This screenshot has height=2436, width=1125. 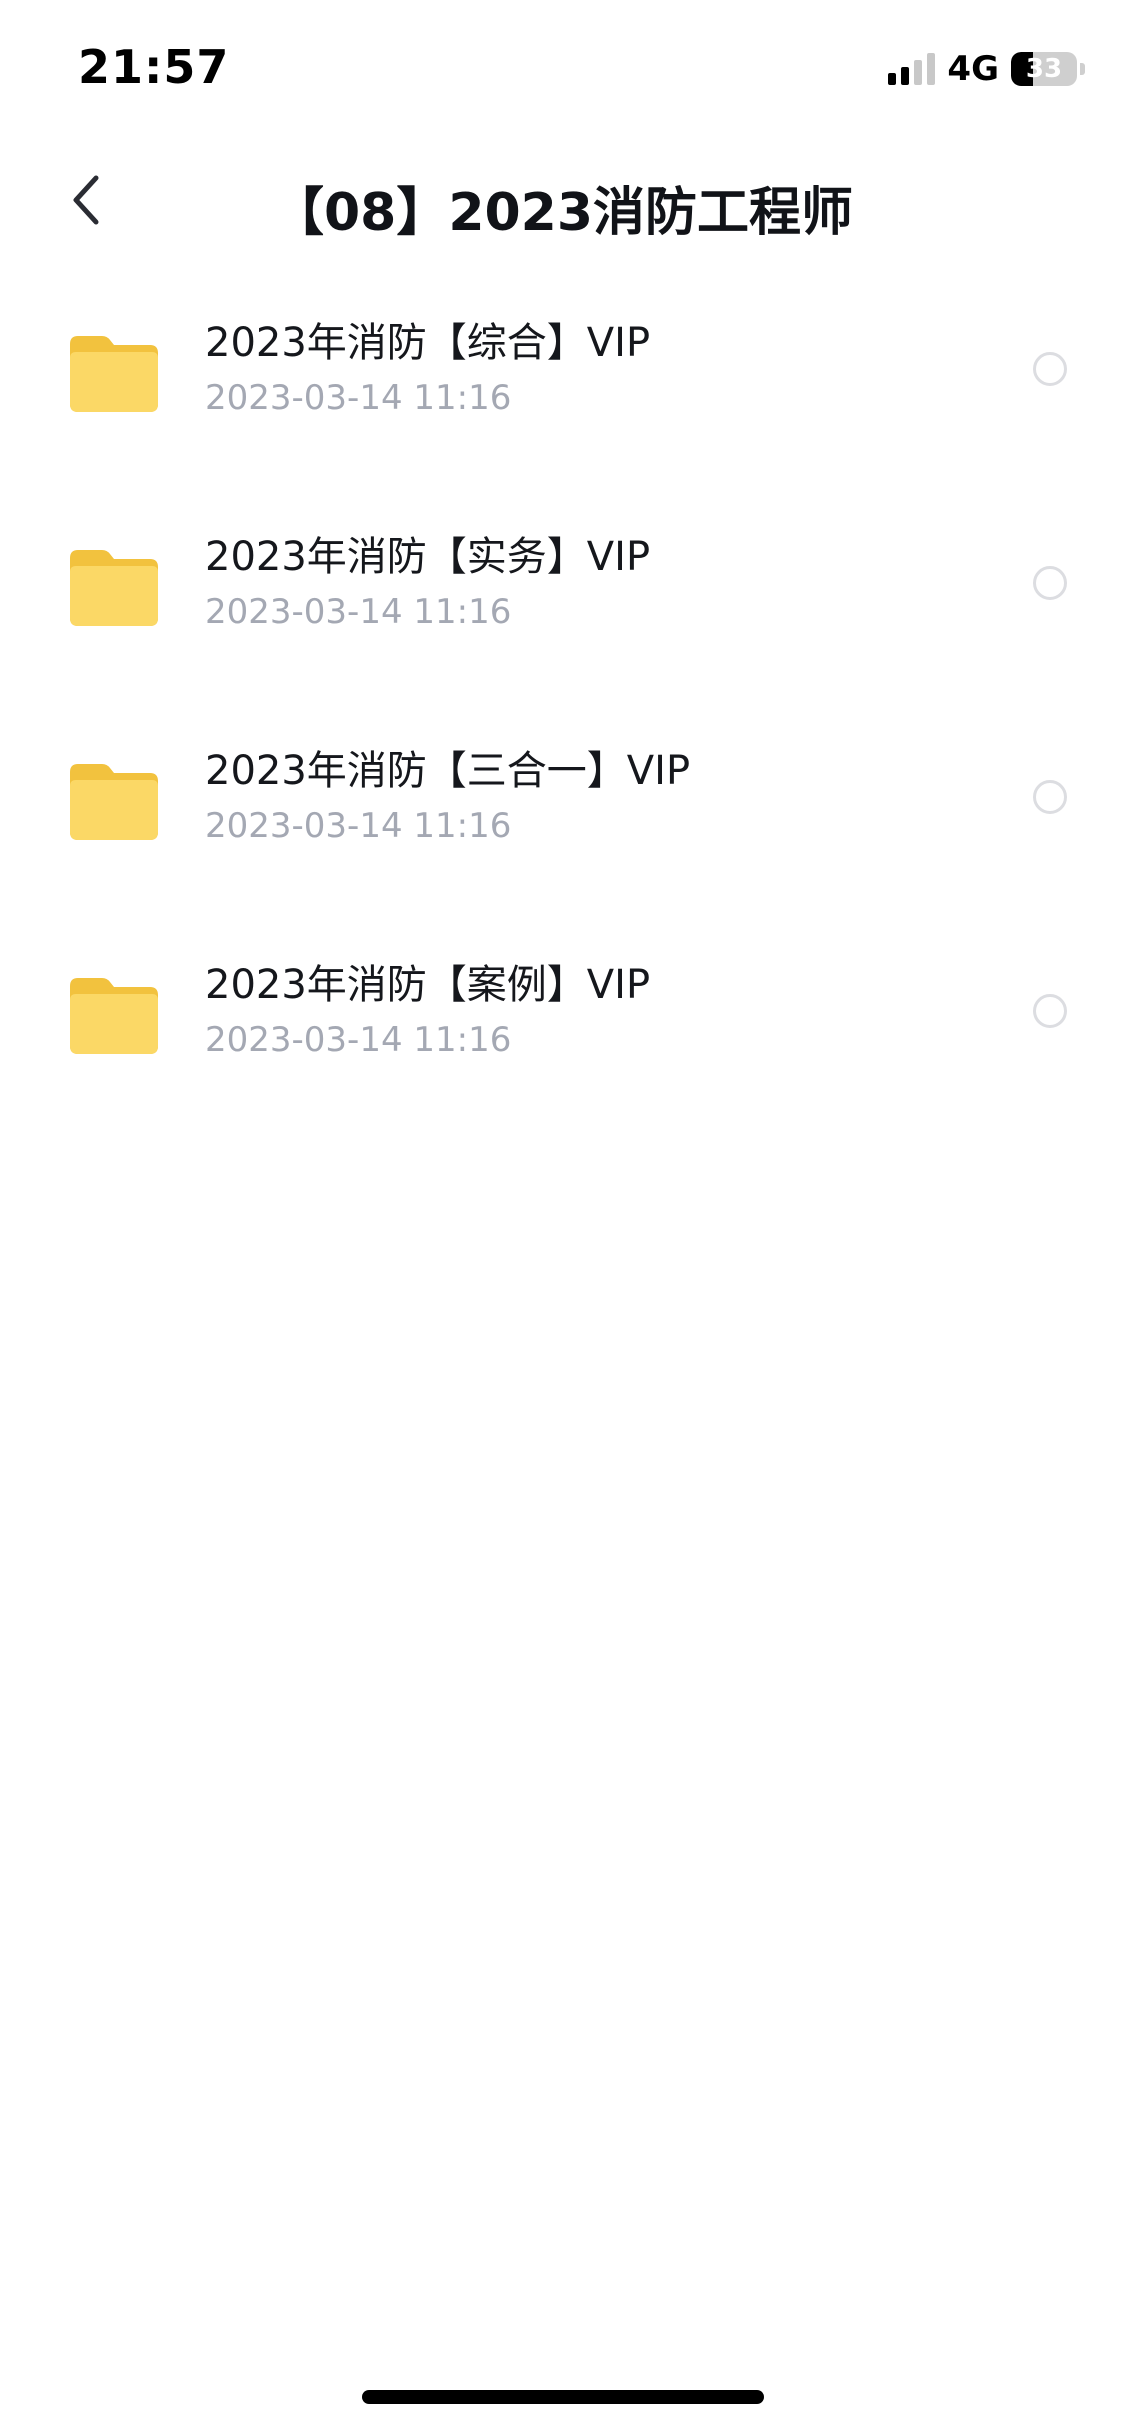 I want to click on file-name: 2023年消防【三合一】VIP, so click(x=448, y=771).